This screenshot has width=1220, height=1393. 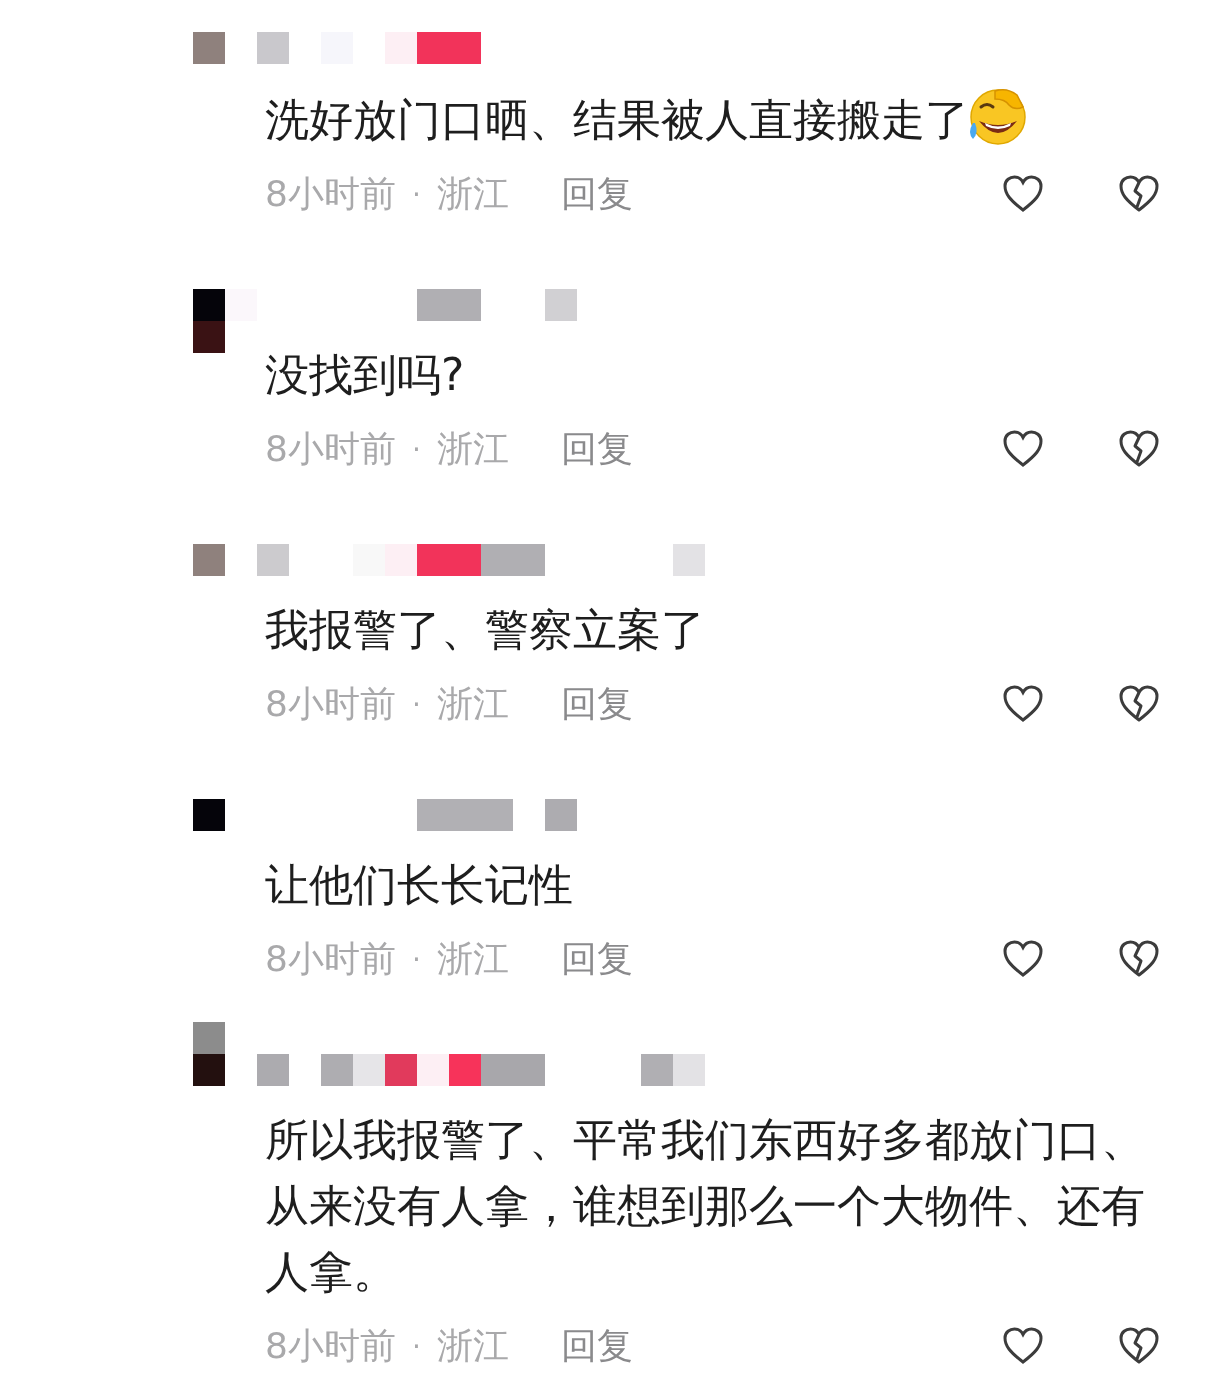 I want to click on comment-text: 洗好放门口晒、结果被人直接搬走了, so click(x=710, y=119).